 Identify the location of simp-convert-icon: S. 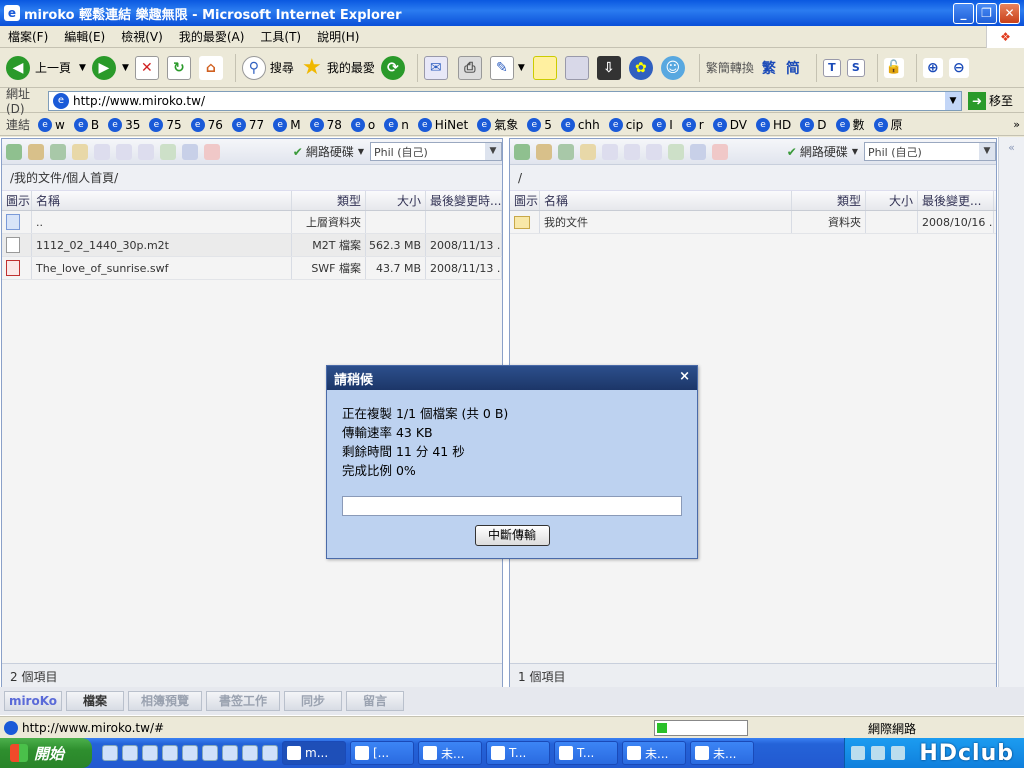
(855, 67).